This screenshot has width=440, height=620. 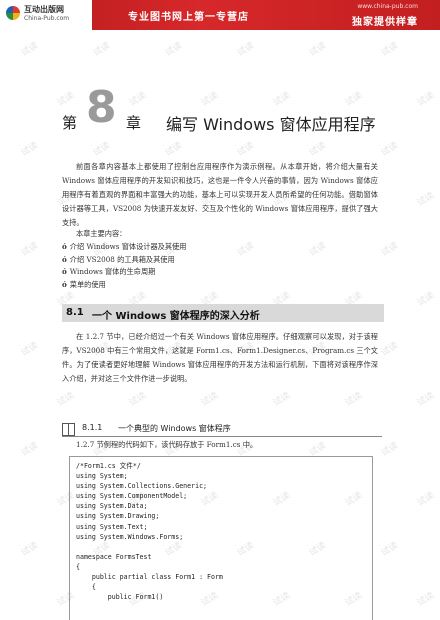 What do you see at coordinates (108, 466) in the screenshot?
I see `code-line: /*Form1.cs 文件*/` at bounding box center [108, 466].